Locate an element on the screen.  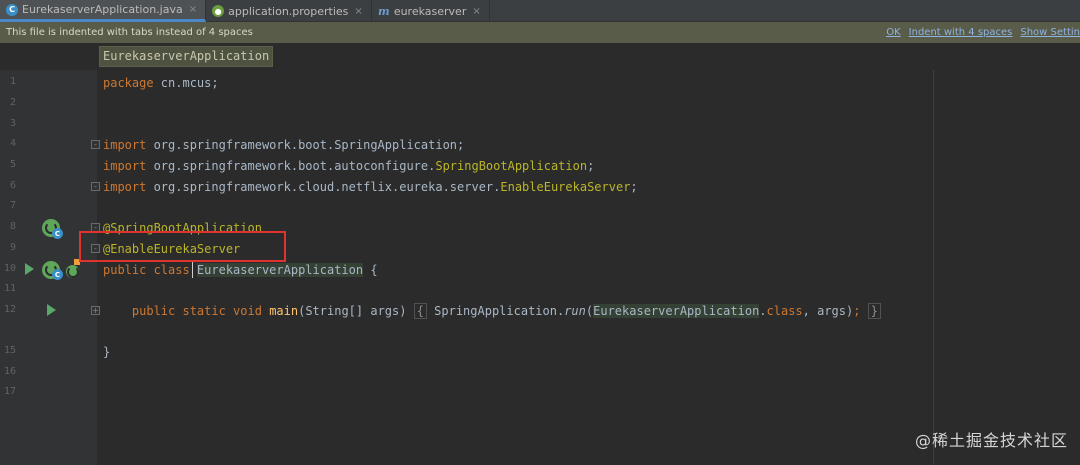
tab-eurekaserver-application-java: C EurekaserverApplication.java × is located at coordinates (103, 11).